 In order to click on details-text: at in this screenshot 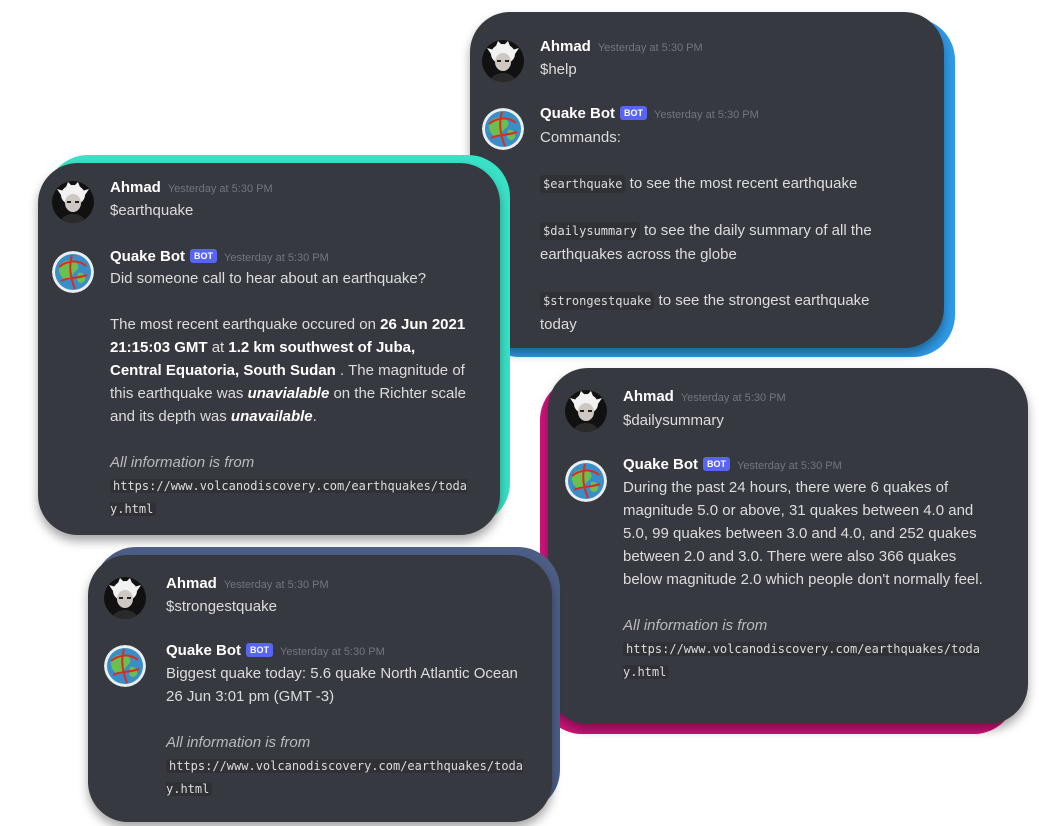, I will do `click(218, 347)`.